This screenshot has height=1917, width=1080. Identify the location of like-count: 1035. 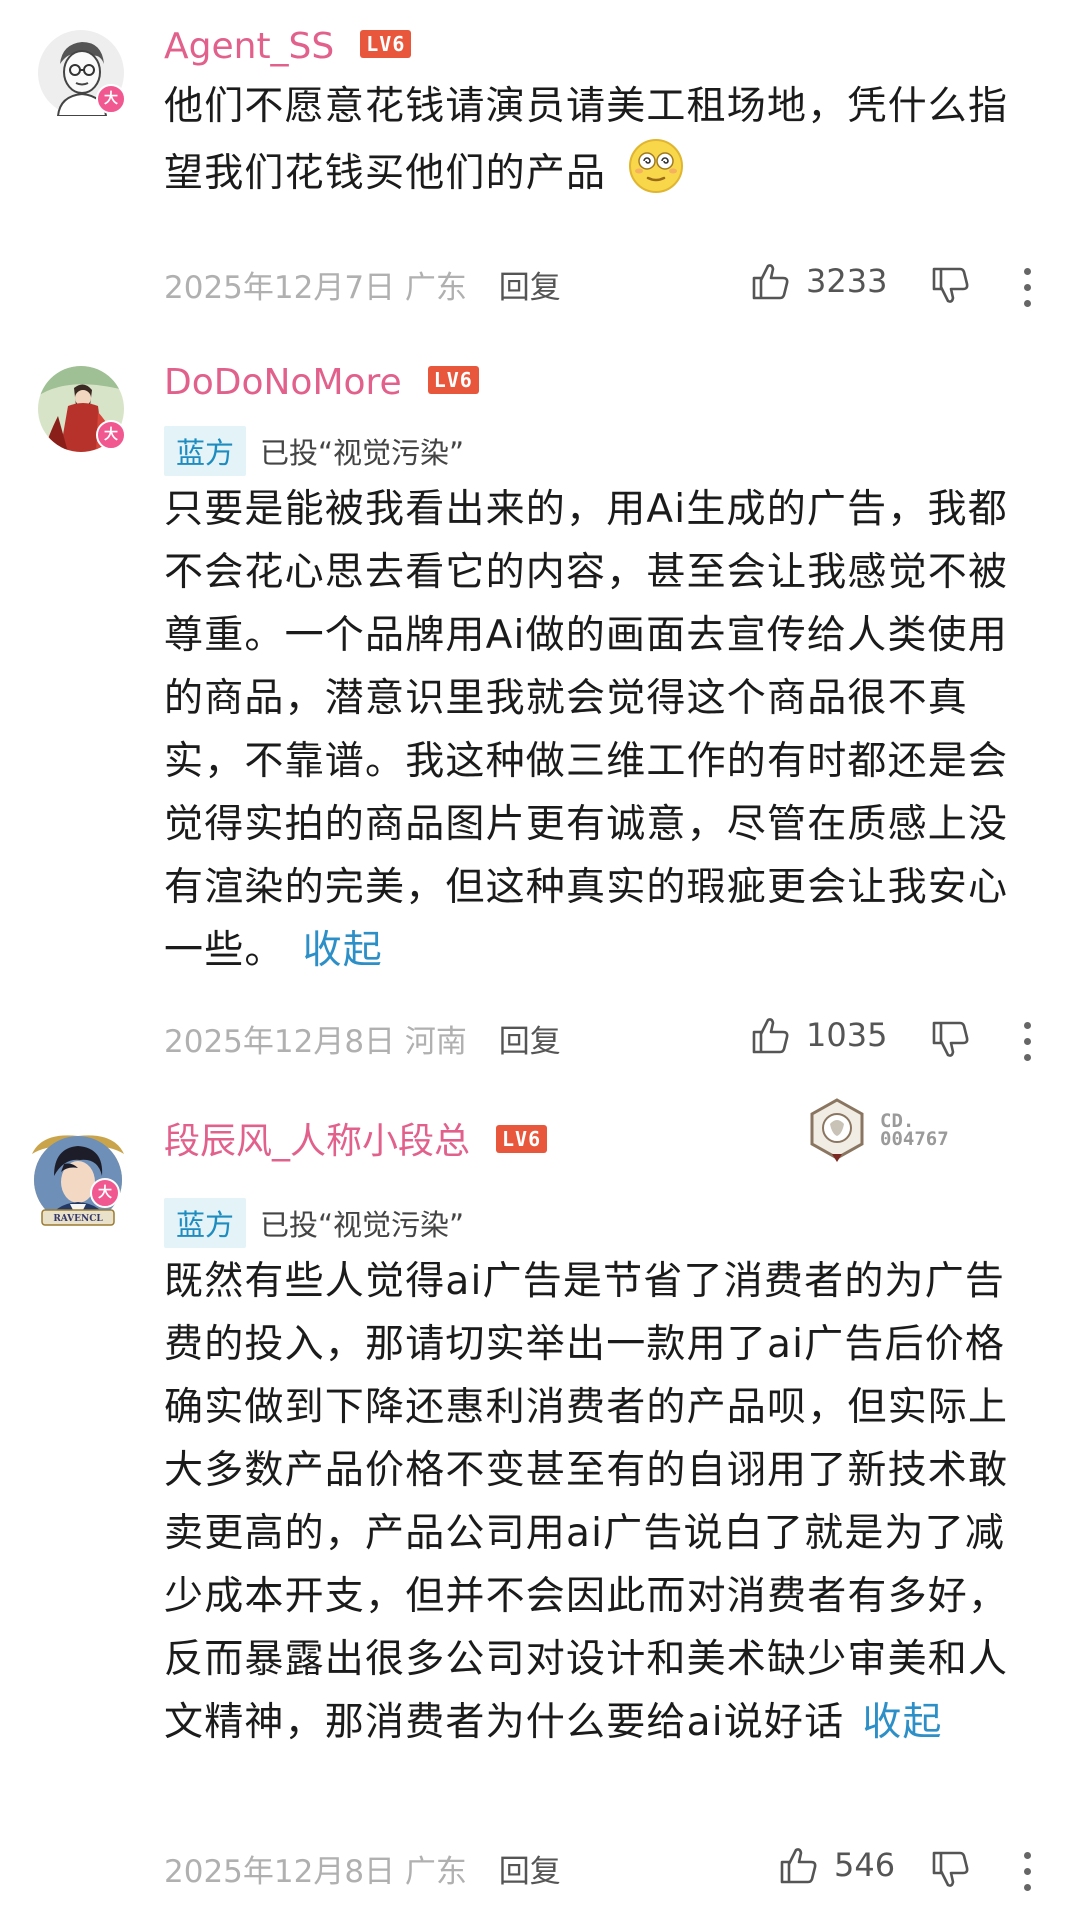
(847, 1035).